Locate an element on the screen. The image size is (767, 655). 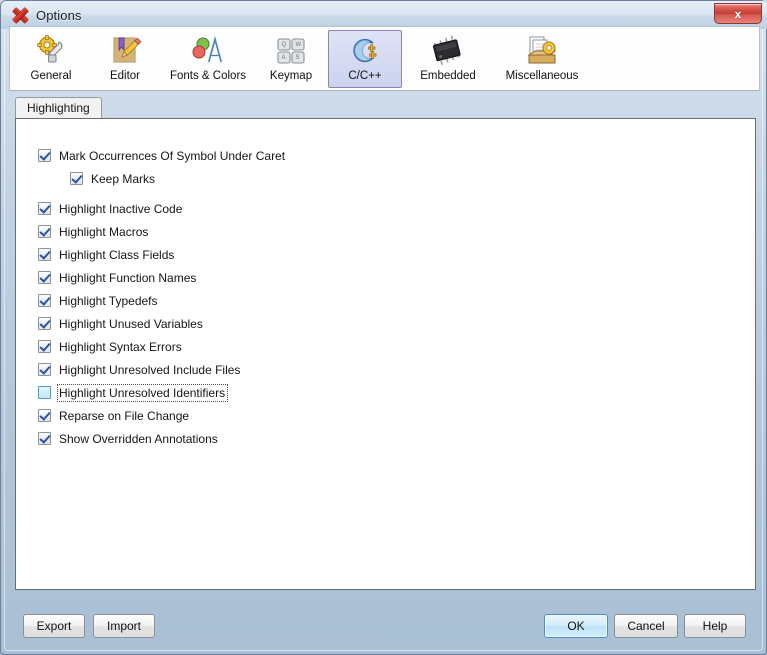
option-row: Reparse on File Change is located at coordinates (162, 415).